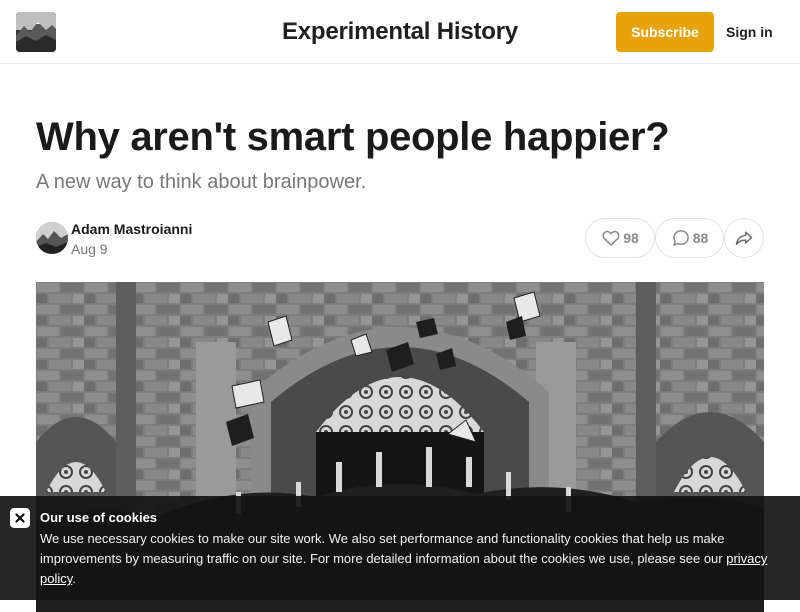 The image size is (800, 612). I want to click on share-arrow-icon, so click(744, 238).